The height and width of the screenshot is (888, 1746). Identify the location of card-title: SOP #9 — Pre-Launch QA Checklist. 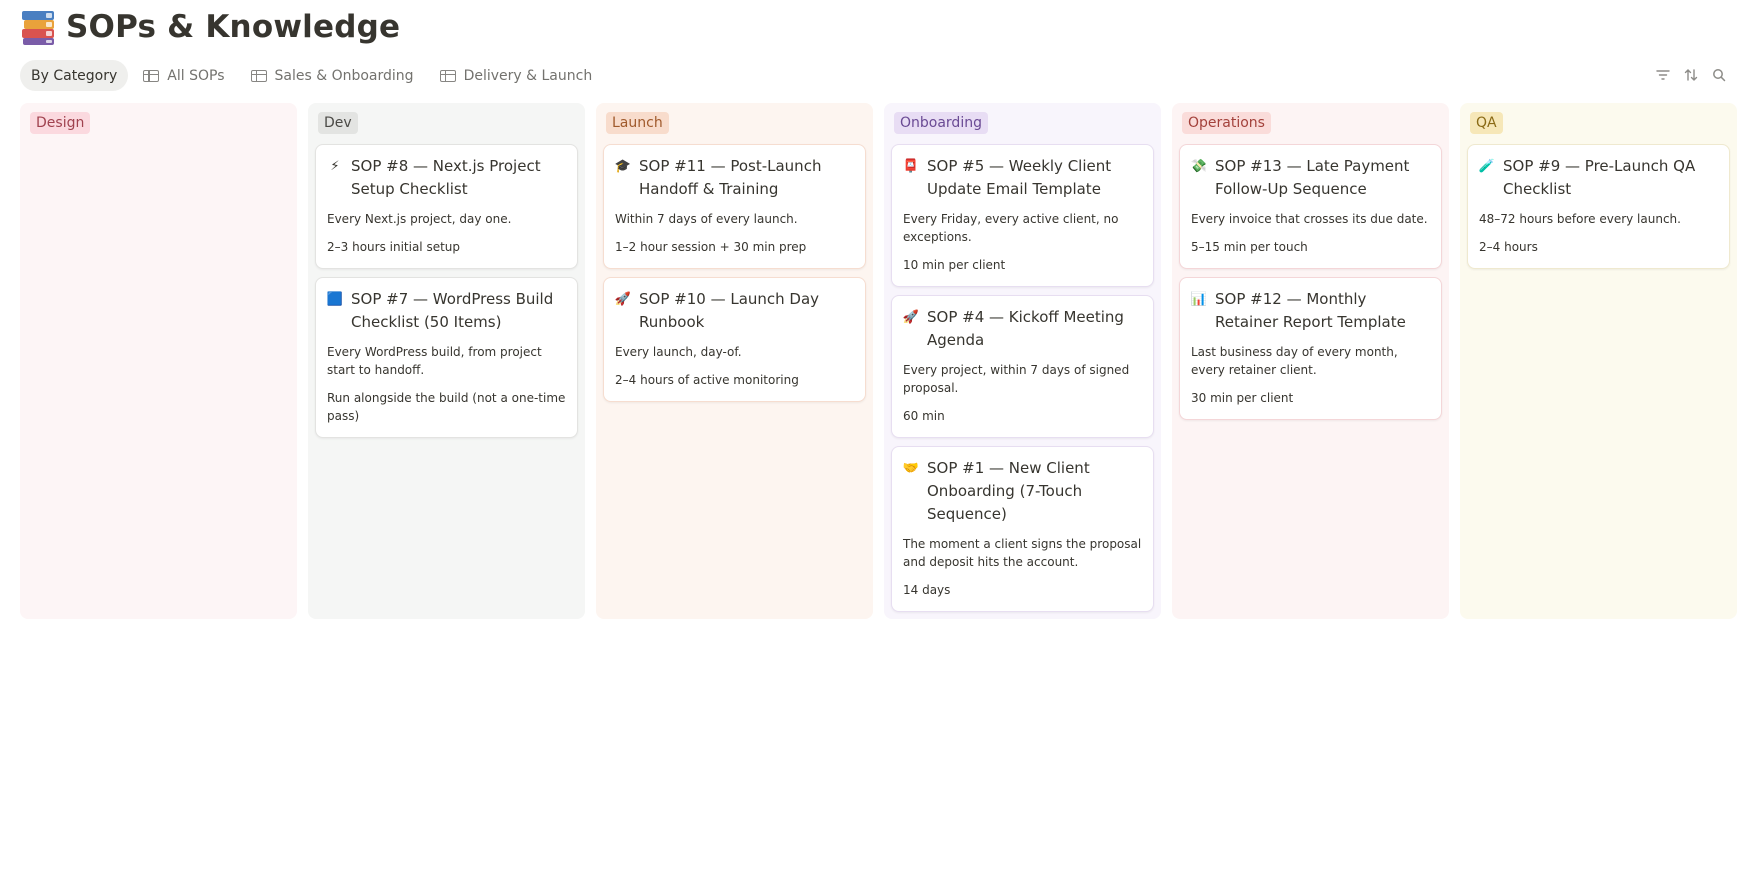
(1599, 177).